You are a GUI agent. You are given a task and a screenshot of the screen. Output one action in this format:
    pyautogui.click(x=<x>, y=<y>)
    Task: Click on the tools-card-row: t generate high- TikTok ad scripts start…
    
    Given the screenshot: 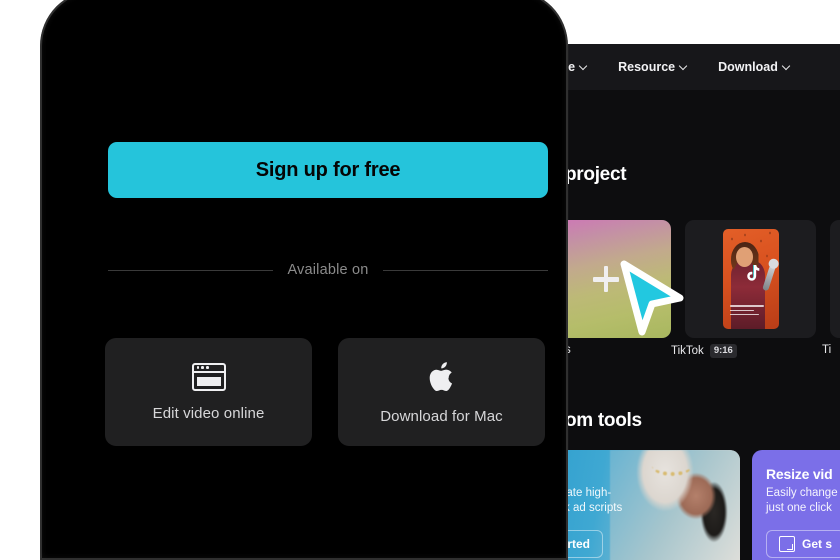 What is the action you would take?
    pyautogui.click(x=704, y=505)
    